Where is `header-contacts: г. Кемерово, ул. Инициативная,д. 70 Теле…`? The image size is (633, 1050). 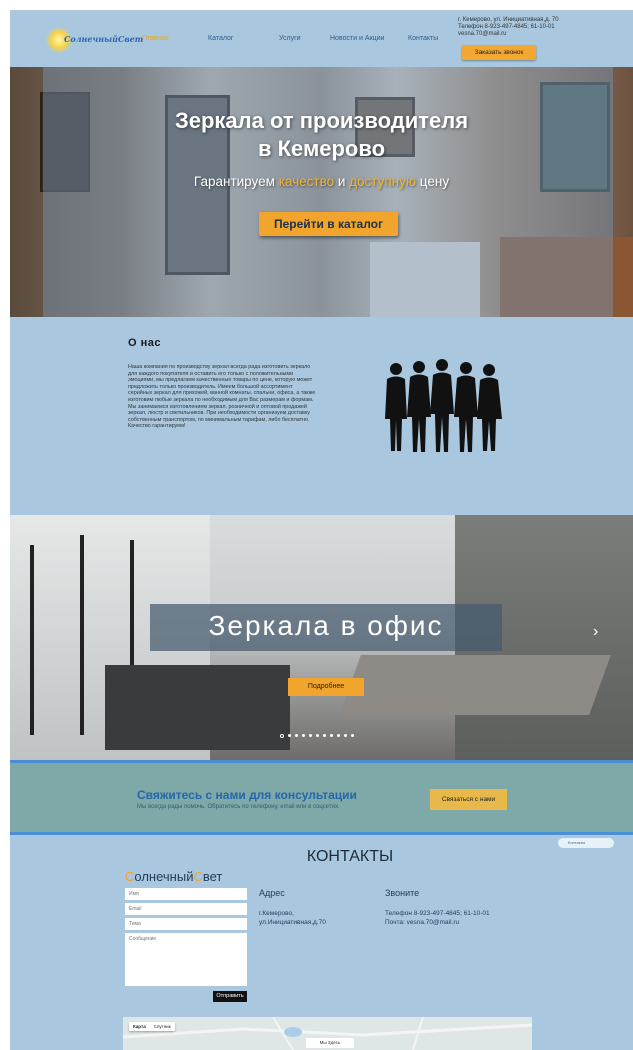
header-contacts: г. Кемерово, ул. Инициативная,д. 70 Теле… is located at coordinates (508, 27).